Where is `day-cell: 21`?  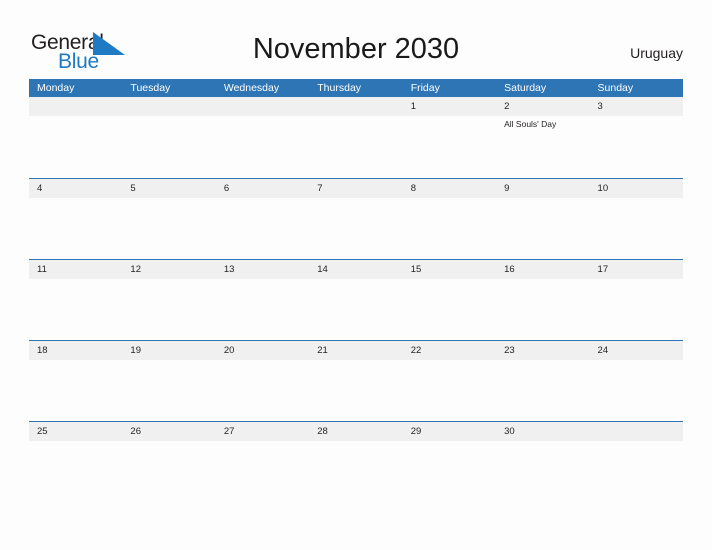 day-cell: 21 is located at coordinates (355, 381).